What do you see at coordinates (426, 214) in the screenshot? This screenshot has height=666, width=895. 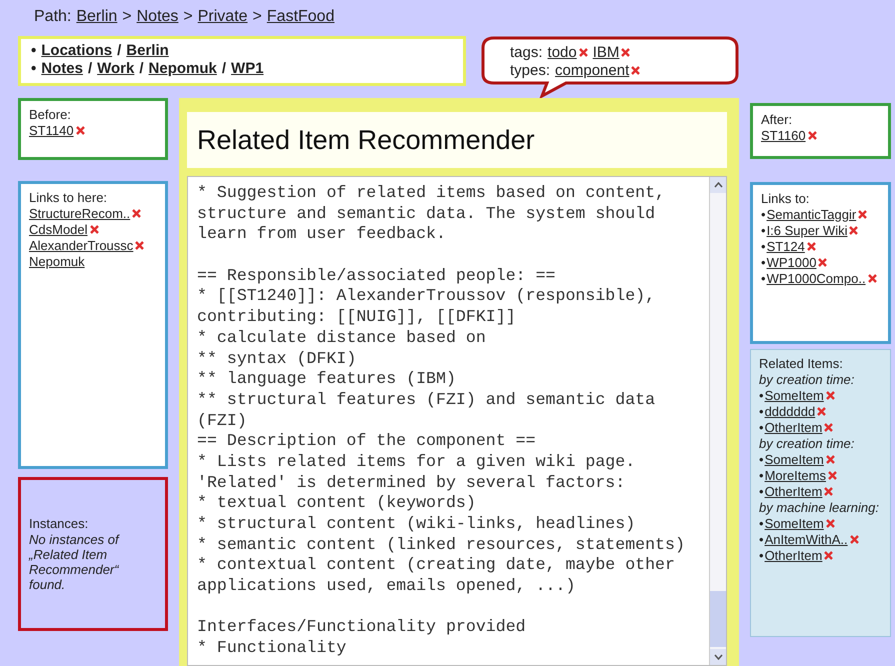 I see `text-line: structure and semantic data. The system should` at bounding box center [426, 214].